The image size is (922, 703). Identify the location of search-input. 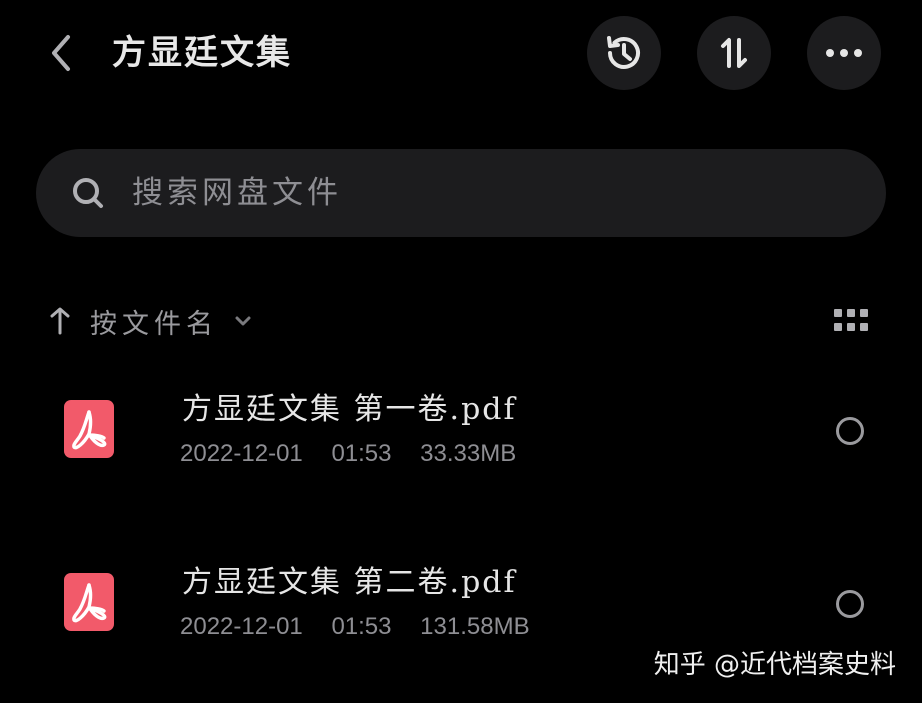
(482, 193).